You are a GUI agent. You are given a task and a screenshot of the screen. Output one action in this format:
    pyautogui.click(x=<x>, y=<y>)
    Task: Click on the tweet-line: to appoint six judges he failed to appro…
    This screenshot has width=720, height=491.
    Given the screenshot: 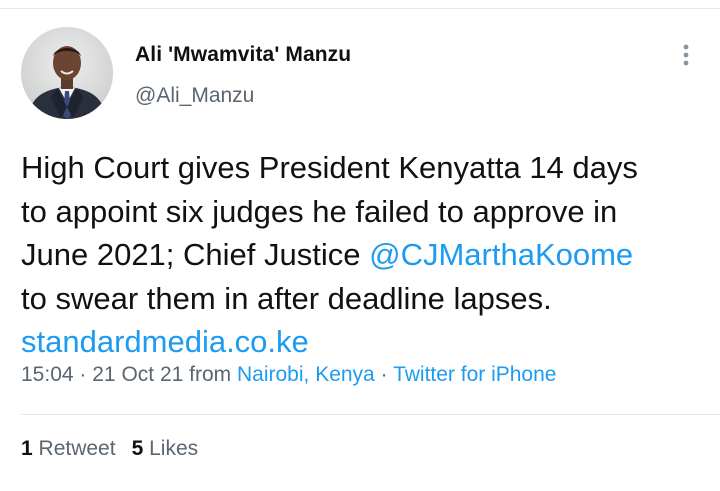 What is the action you would take?
    pyautogui.click(x=319, y=211)
    